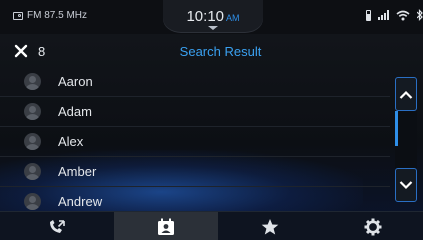 This screenshot has height=240, width=423. What do you see at coordinates (75, 111) in the screenshot?
I see `contact-name: Adam` at bounding box center [75, 111].